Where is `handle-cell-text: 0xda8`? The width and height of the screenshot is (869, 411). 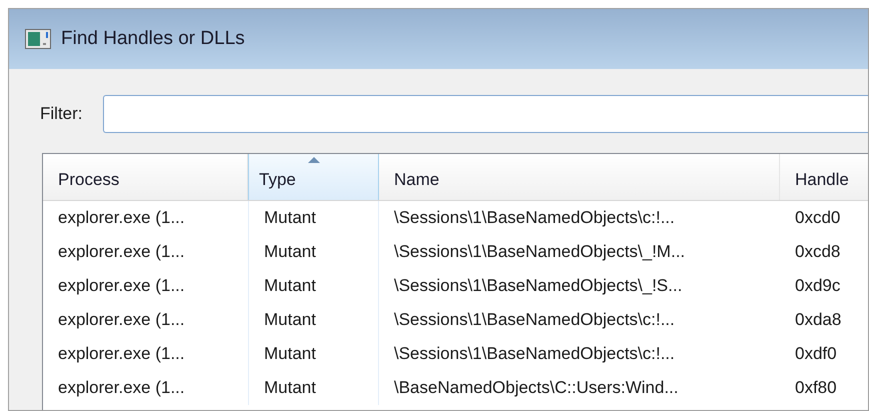 handle-cell-text: 0xda8 is located at coordinates (818, 320).